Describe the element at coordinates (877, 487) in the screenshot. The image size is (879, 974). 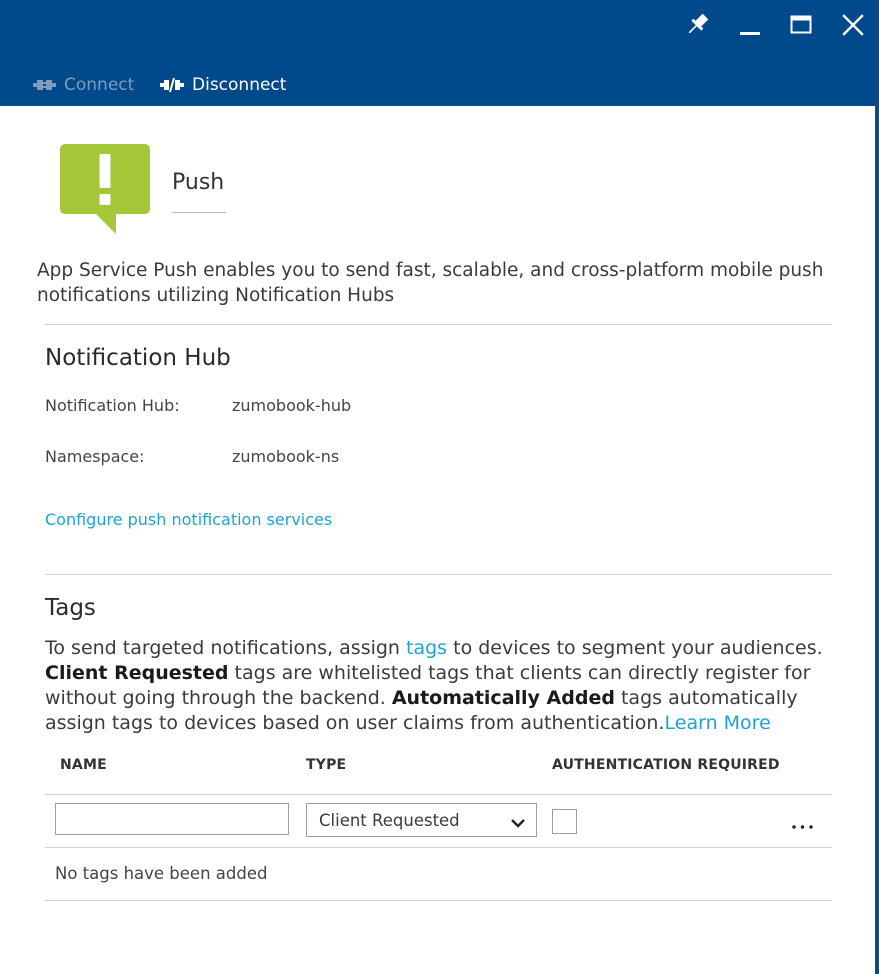
I see `window-frame-edge` at that location.